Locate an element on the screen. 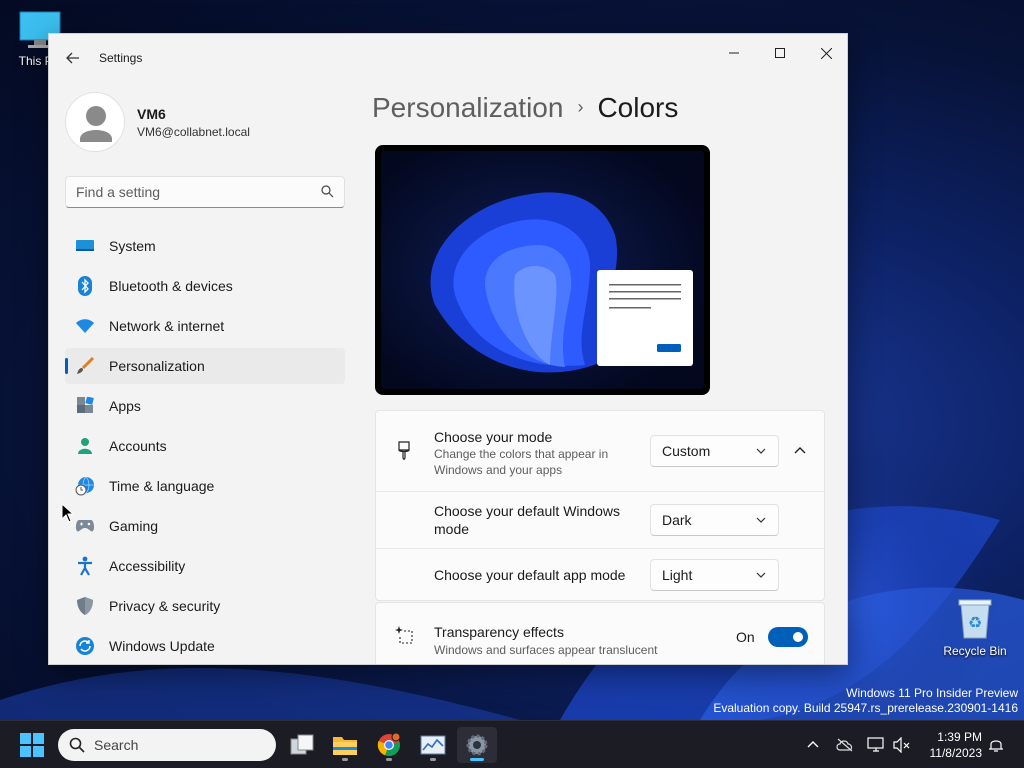 The image size is (1024, 768). collapse-button is located at coordinates (800, 451).